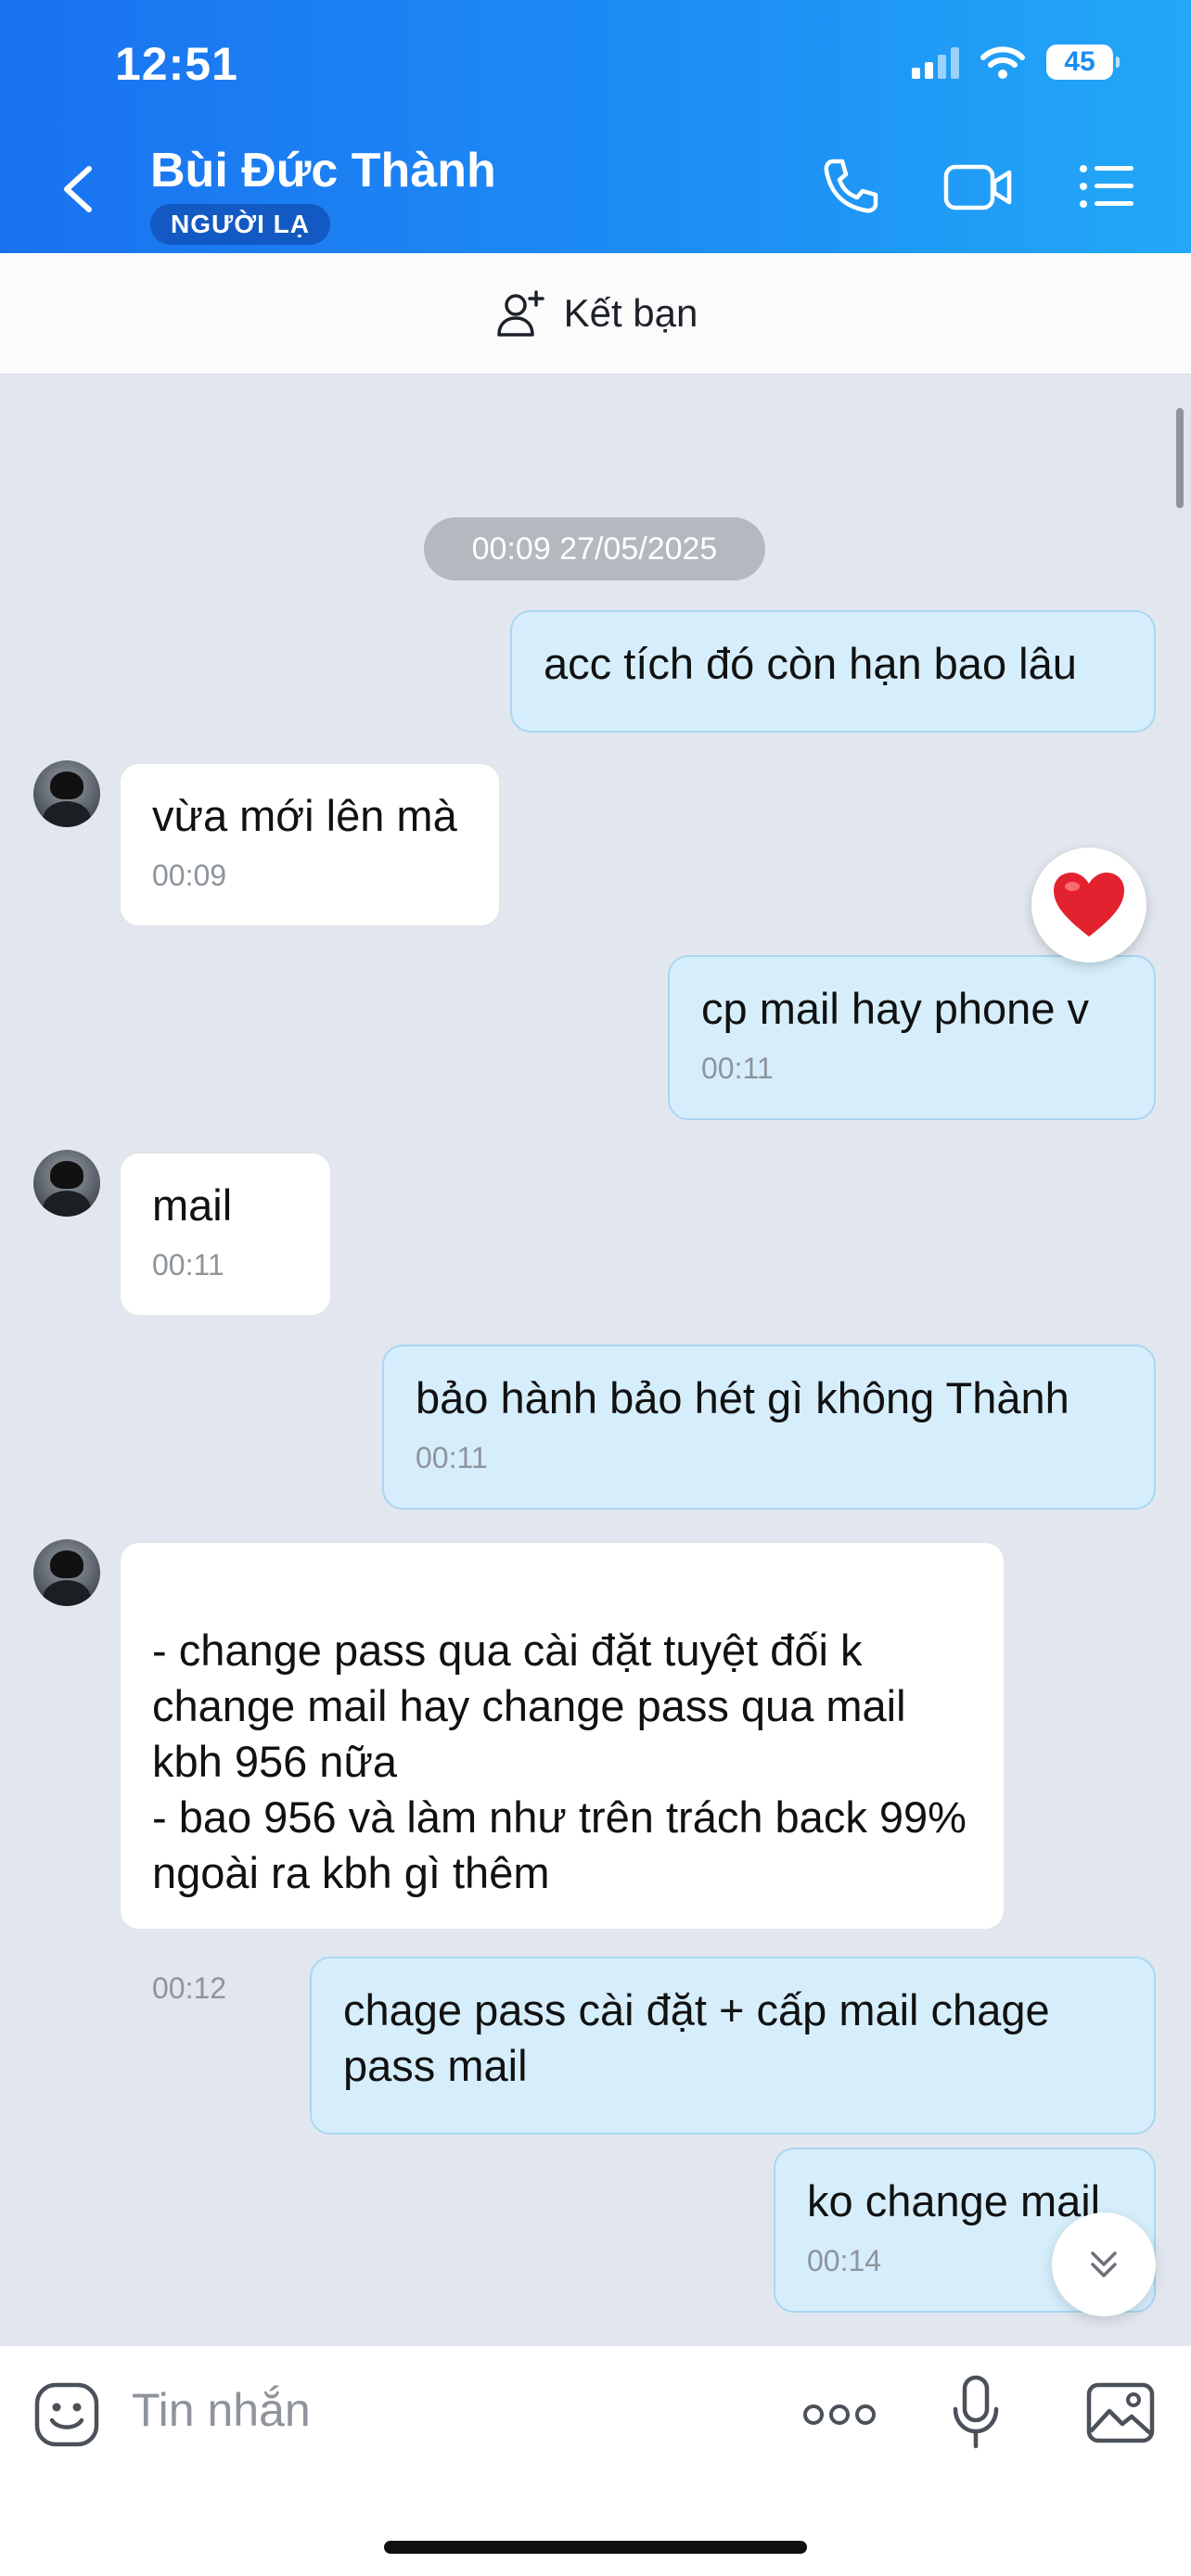  I want to click on message-text: cp mail hay phone v, so click(895, 1009).